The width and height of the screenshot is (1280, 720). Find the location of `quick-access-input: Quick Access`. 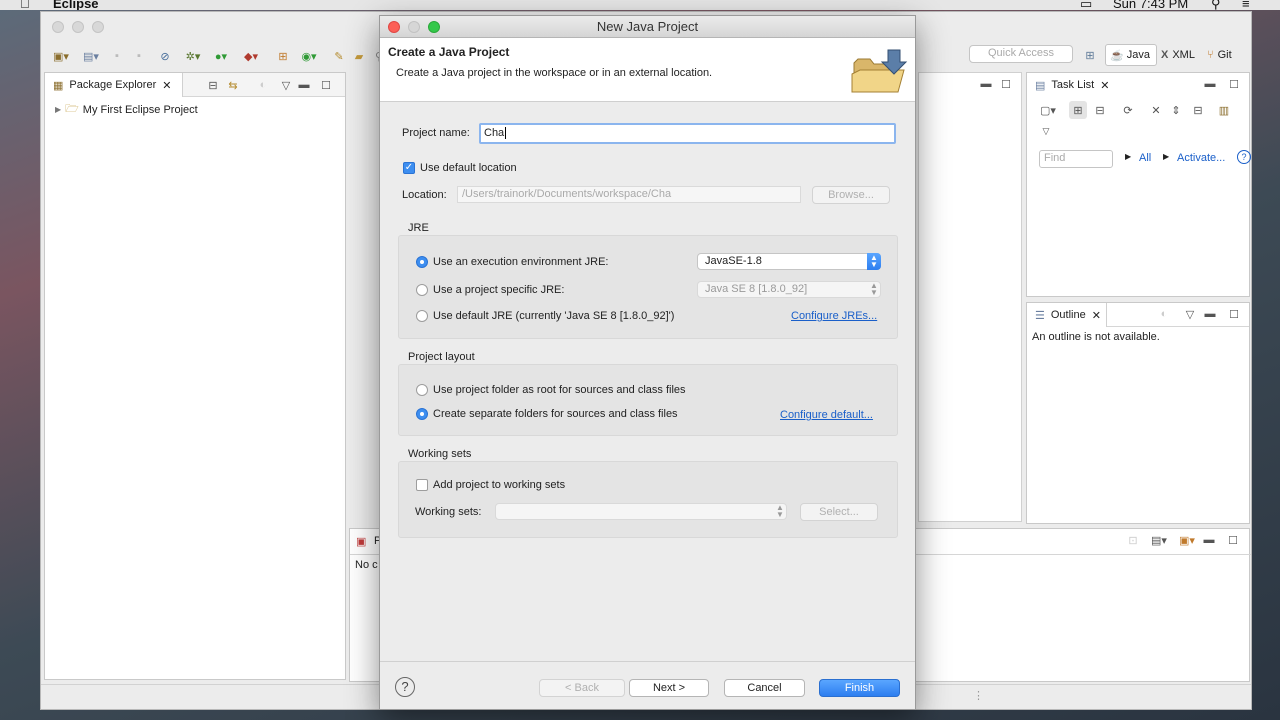

quick-access-input: Quick Access is located at coordinates (1021, 54).